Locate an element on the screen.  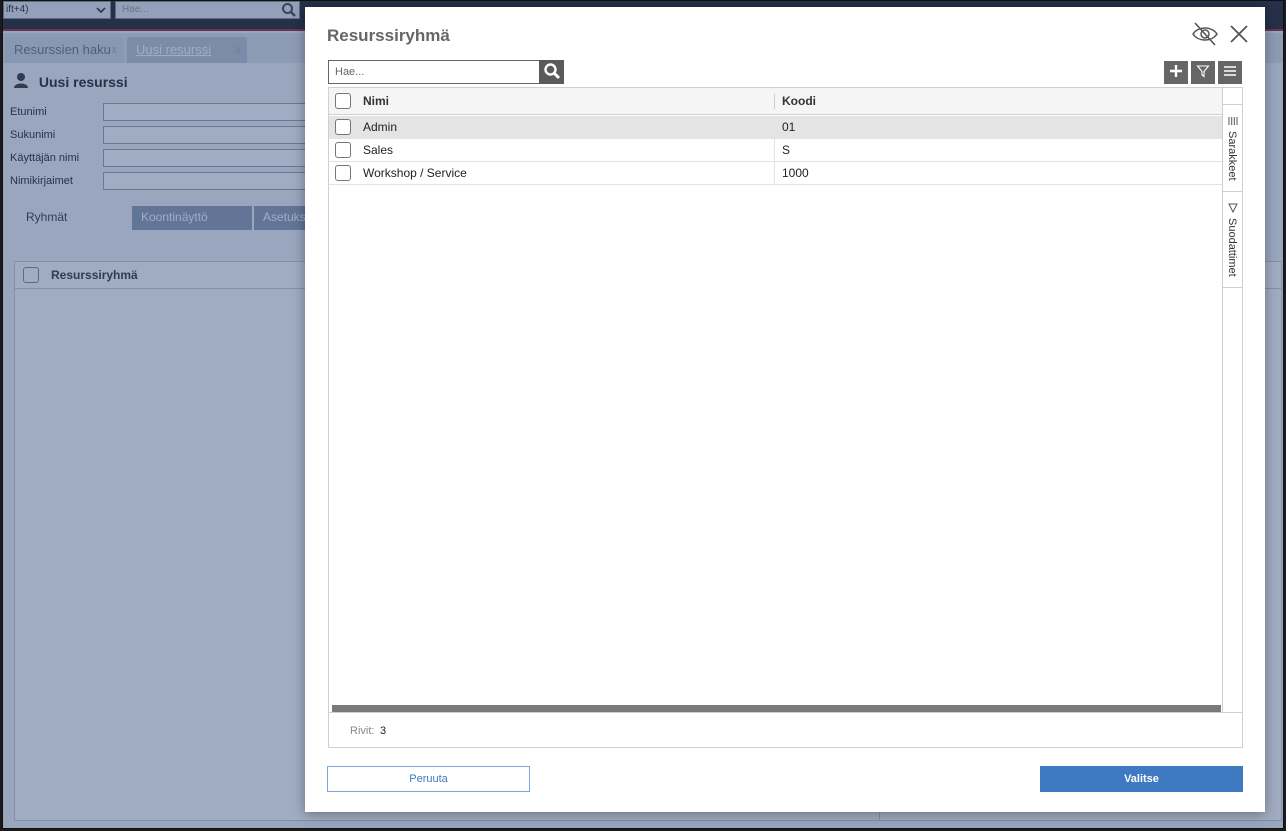
cell-koodi: S is located at coordinates (786, 150).